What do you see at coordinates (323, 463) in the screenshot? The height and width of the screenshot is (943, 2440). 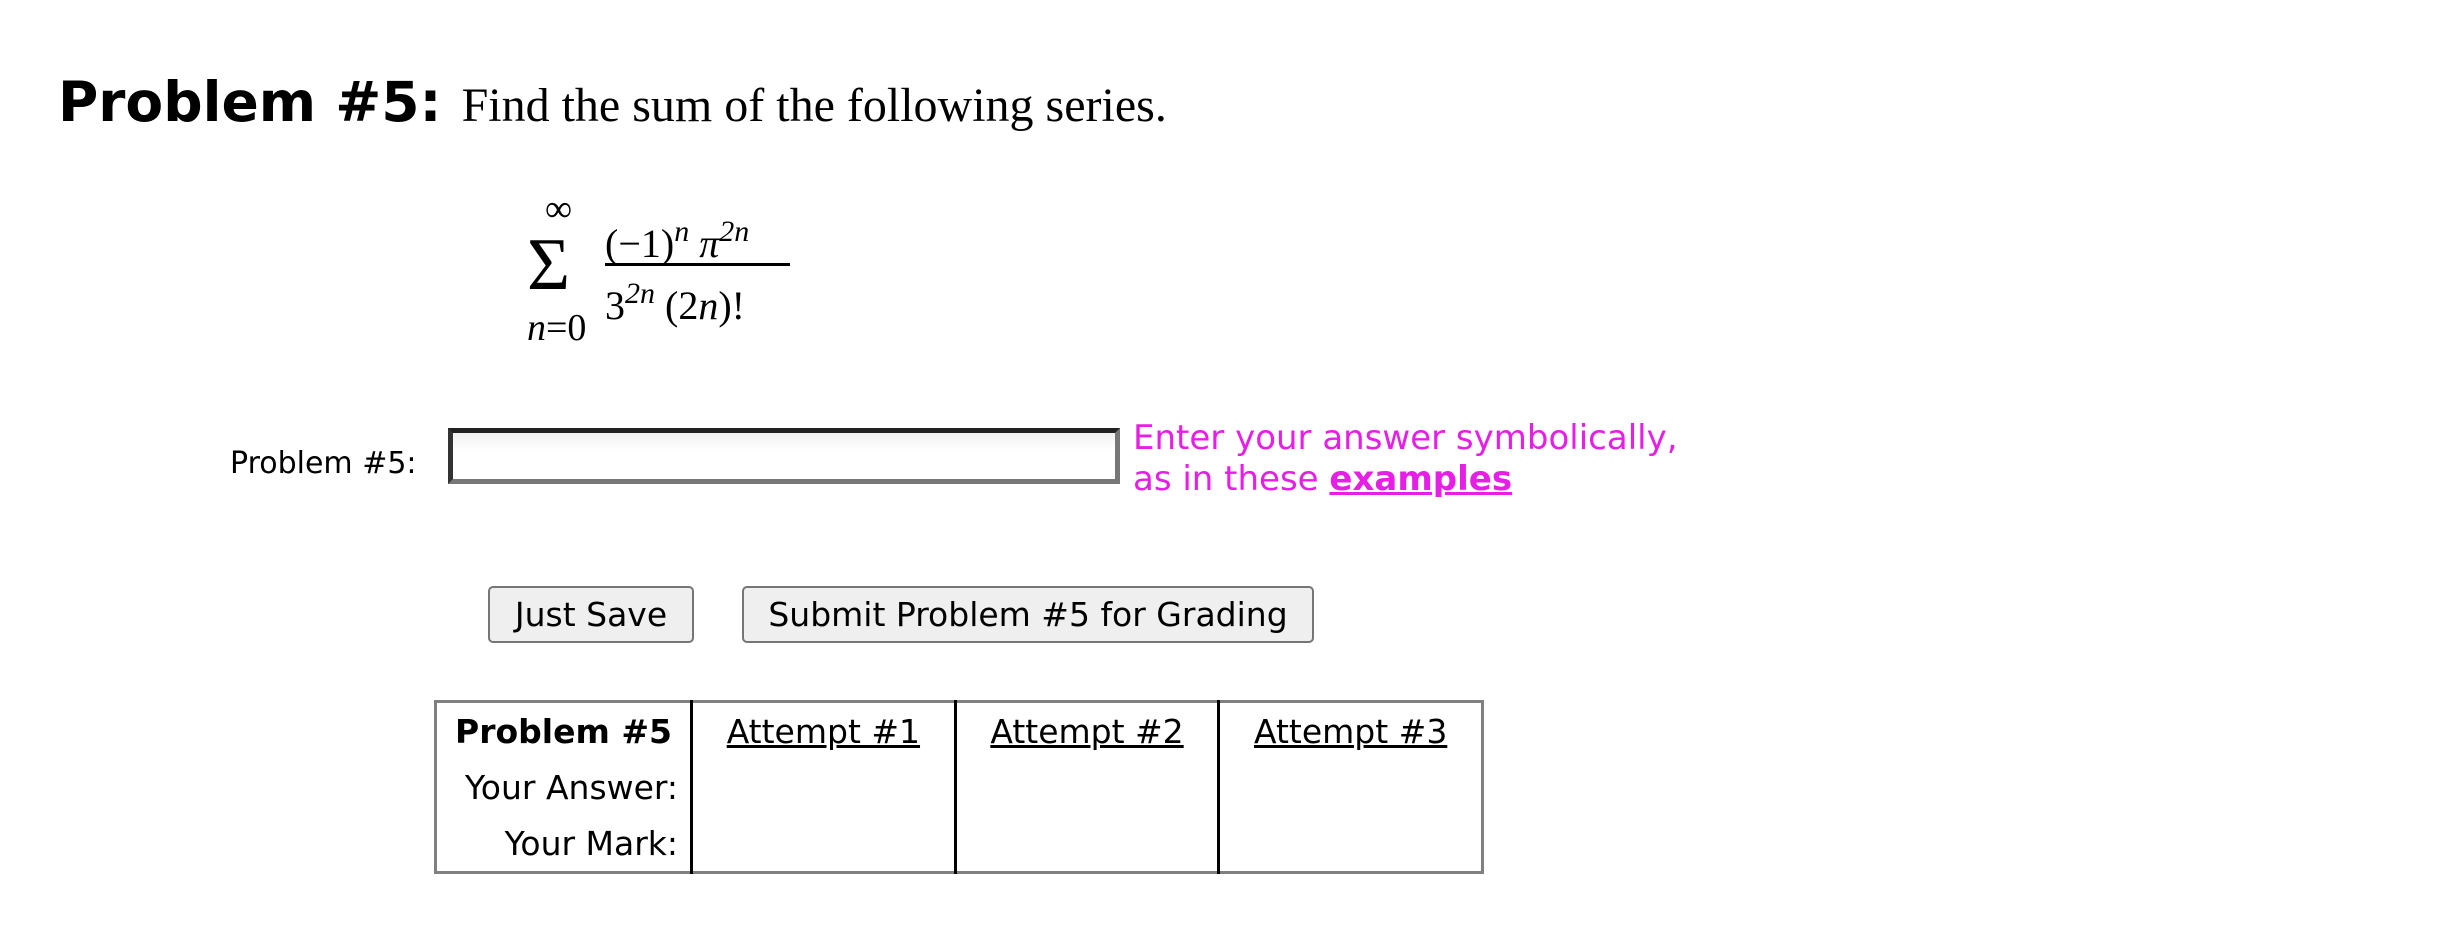 I see `answer-label: Problem #5:` at bounding box center [323, 463].